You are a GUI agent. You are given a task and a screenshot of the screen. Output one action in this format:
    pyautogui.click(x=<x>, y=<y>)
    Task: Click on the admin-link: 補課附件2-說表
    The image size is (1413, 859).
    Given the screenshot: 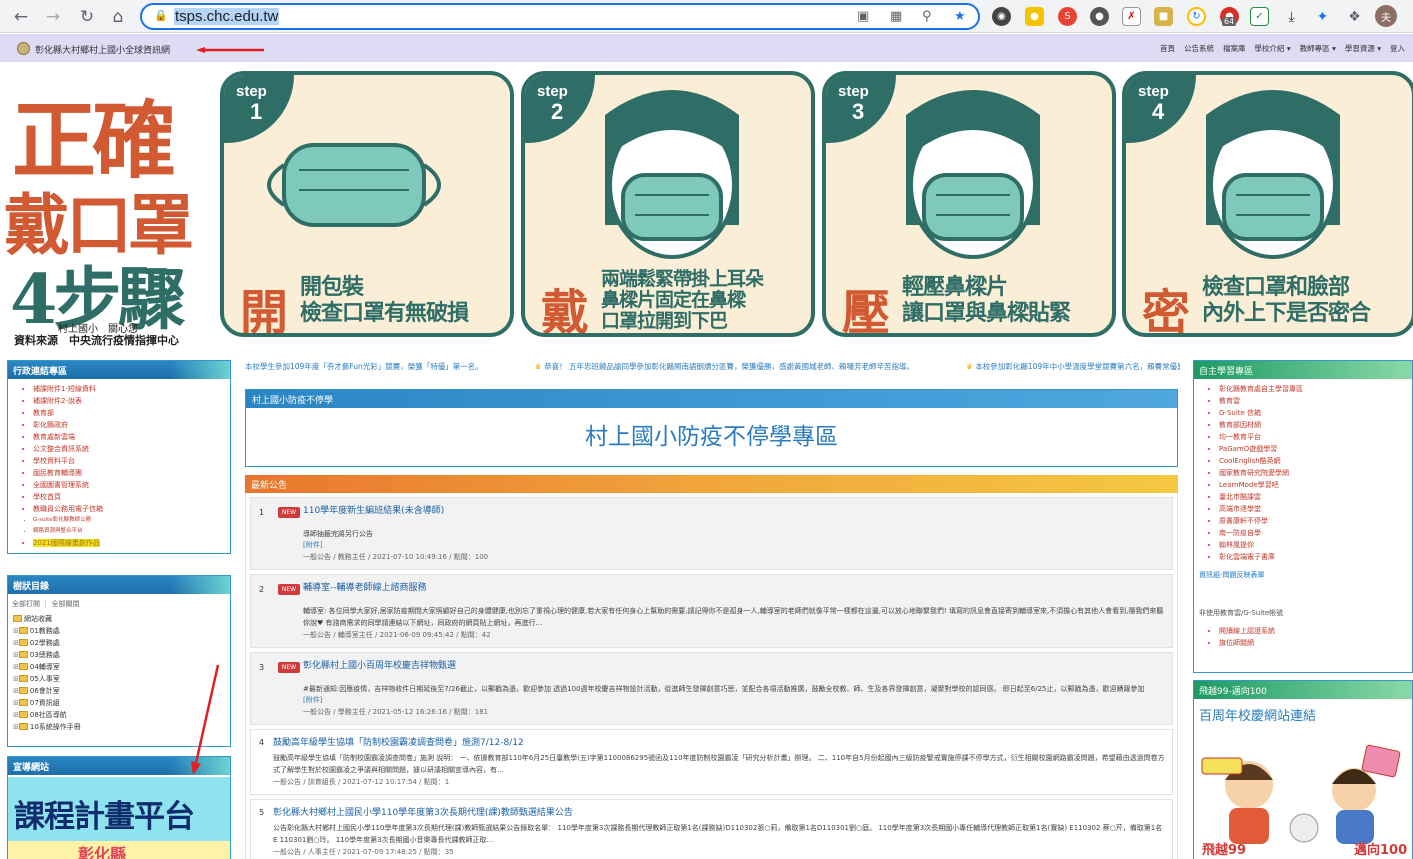 What is the action you would take?
    pyautogui.click(x=131, y=401)
    